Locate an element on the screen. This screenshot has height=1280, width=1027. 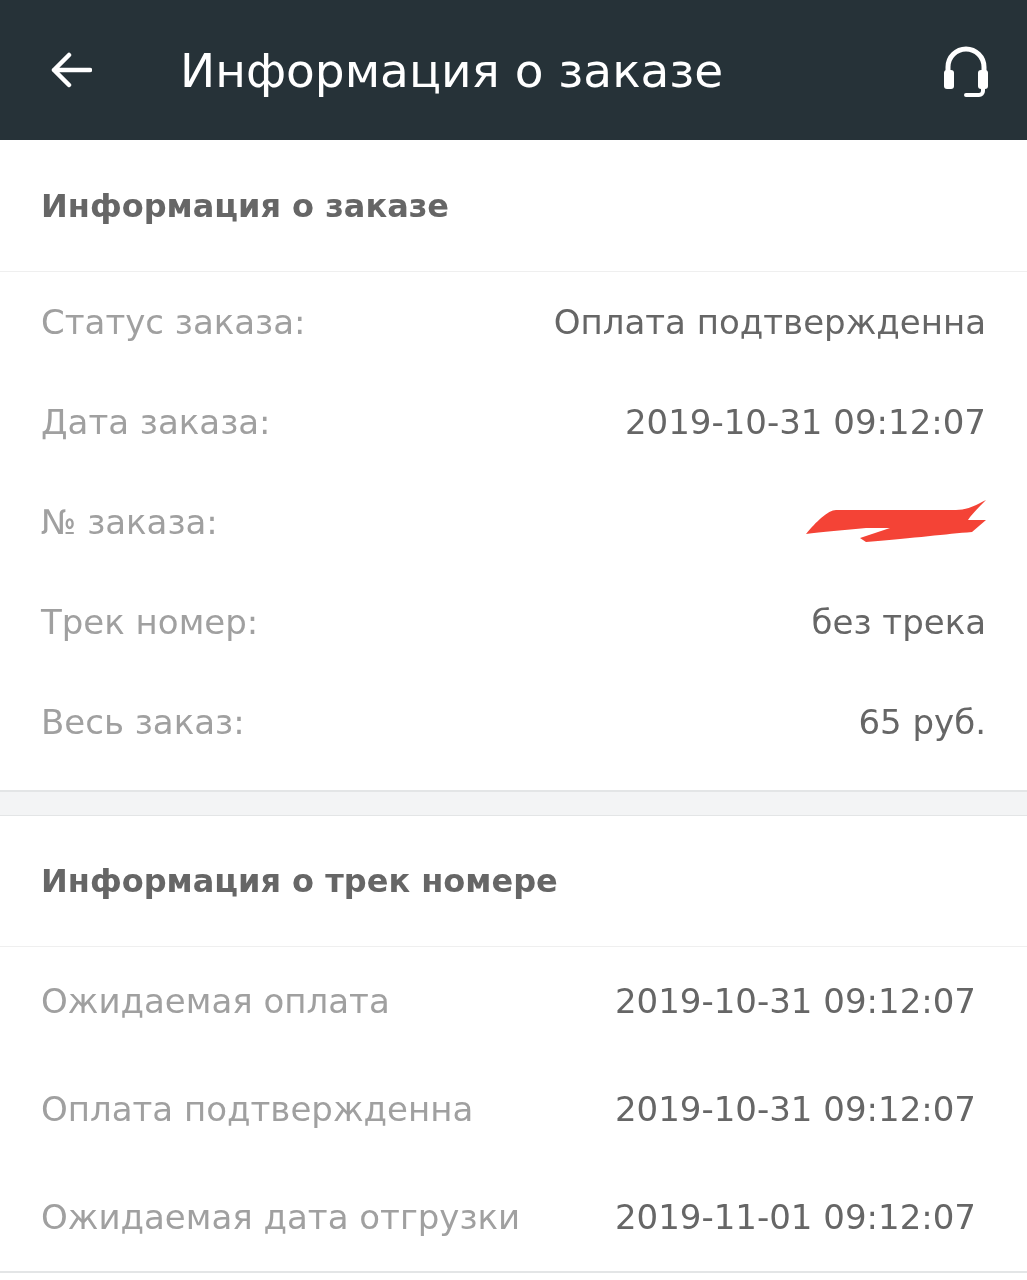
section-title: Информация о трек номере is located at coordinates (299, 881).